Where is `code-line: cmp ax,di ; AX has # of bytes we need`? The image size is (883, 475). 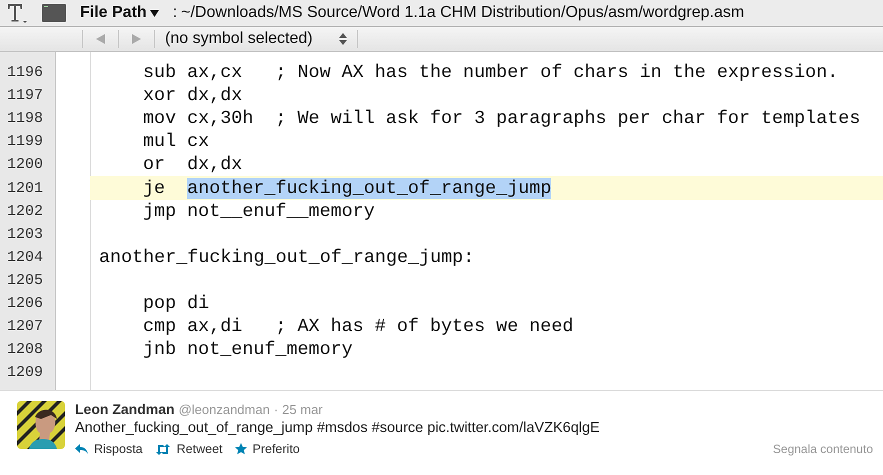 code-line: cmp ax,di ; AX has # of bytes we need is located at coordinates (358, 327).